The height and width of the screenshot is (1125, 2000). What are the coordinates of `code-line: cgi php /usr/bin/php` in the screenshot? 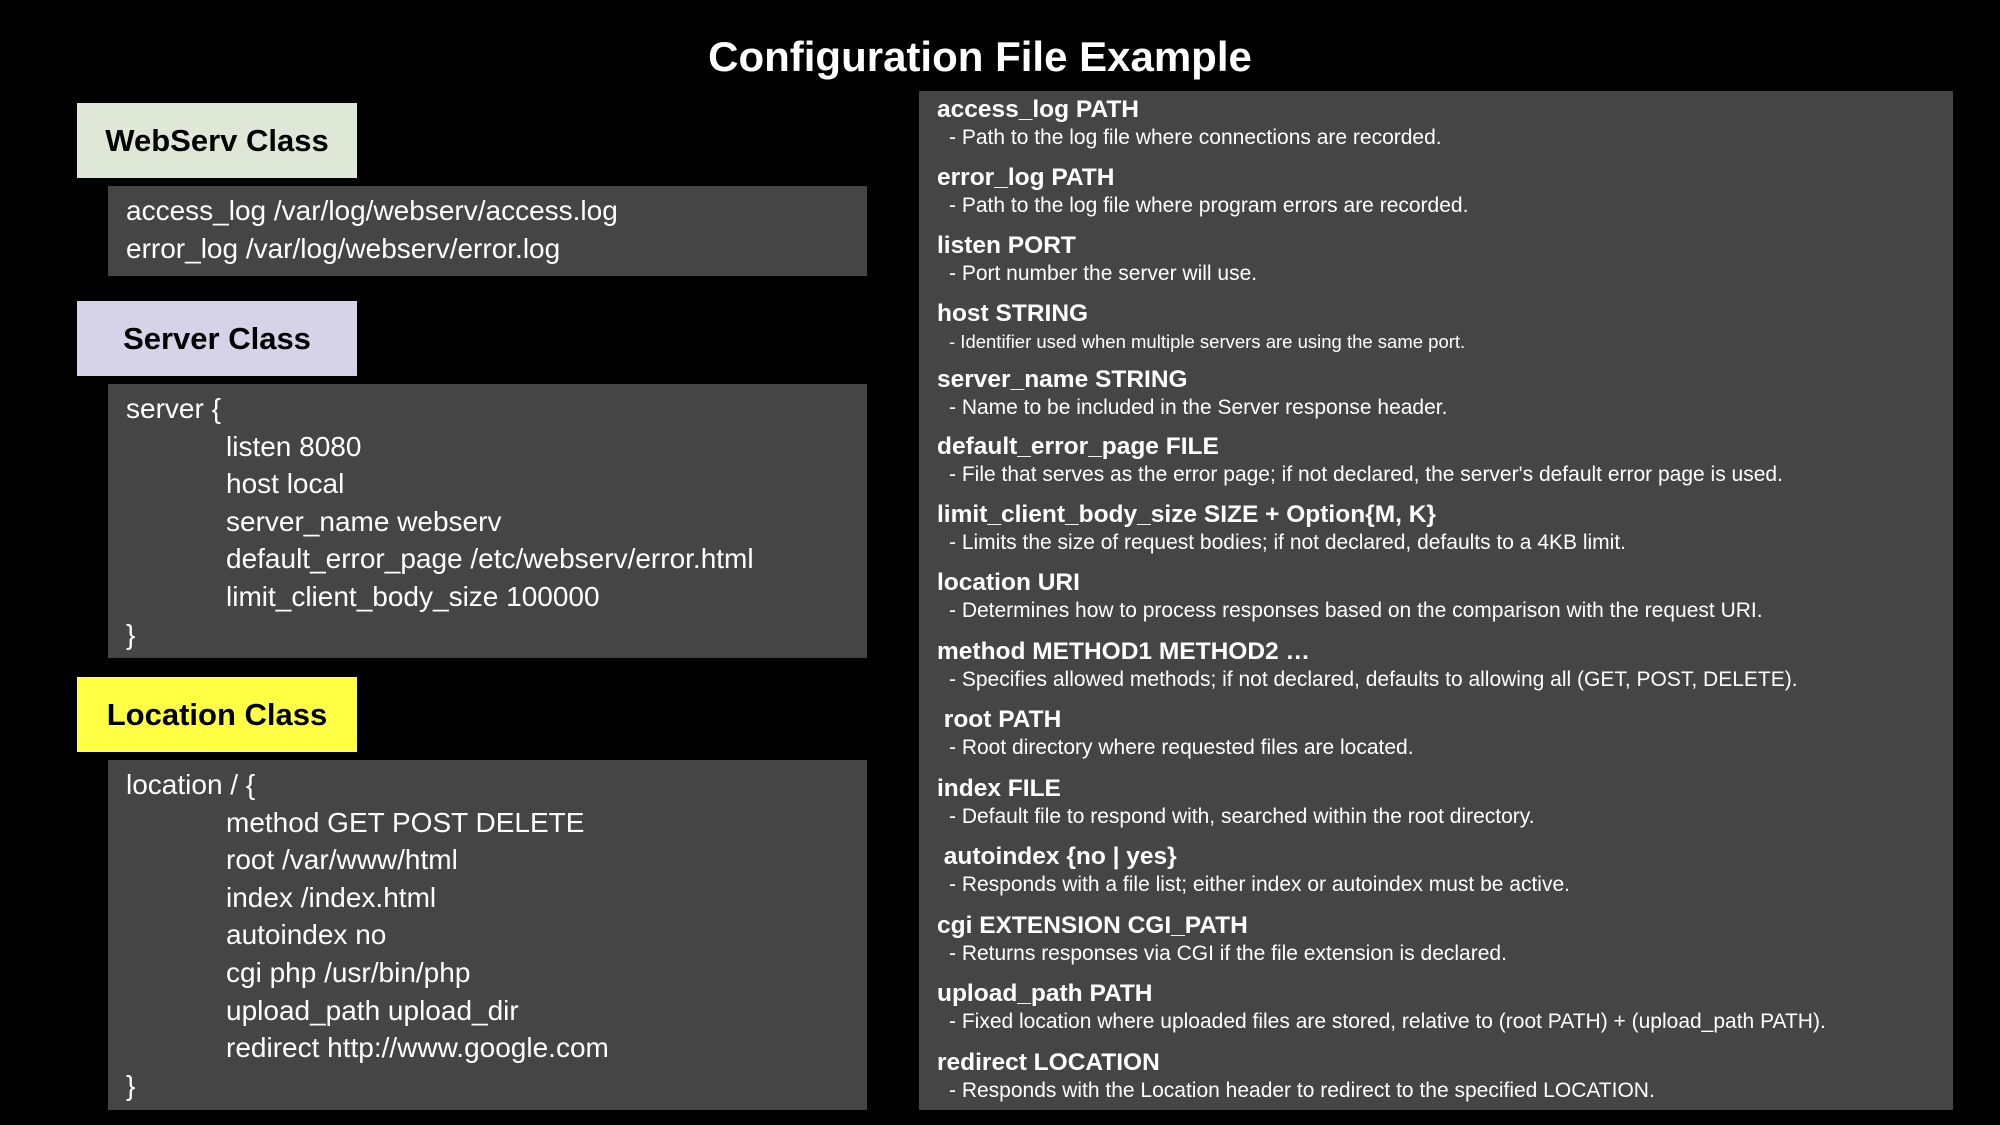 It's located at (348, 972).